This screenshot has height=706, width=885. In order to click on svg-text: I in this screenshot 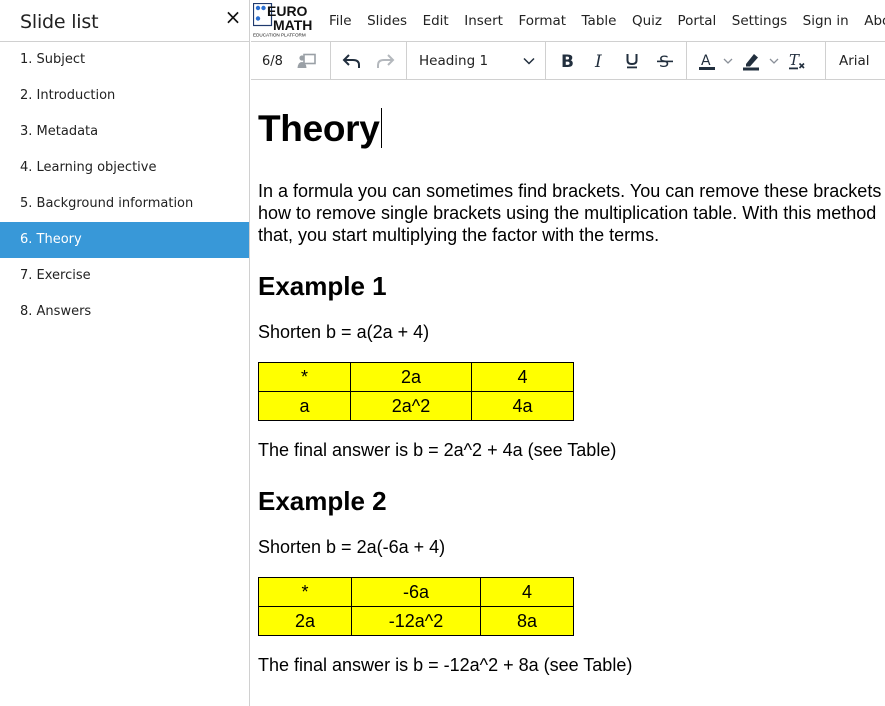, I will do `click(598, 61)`.